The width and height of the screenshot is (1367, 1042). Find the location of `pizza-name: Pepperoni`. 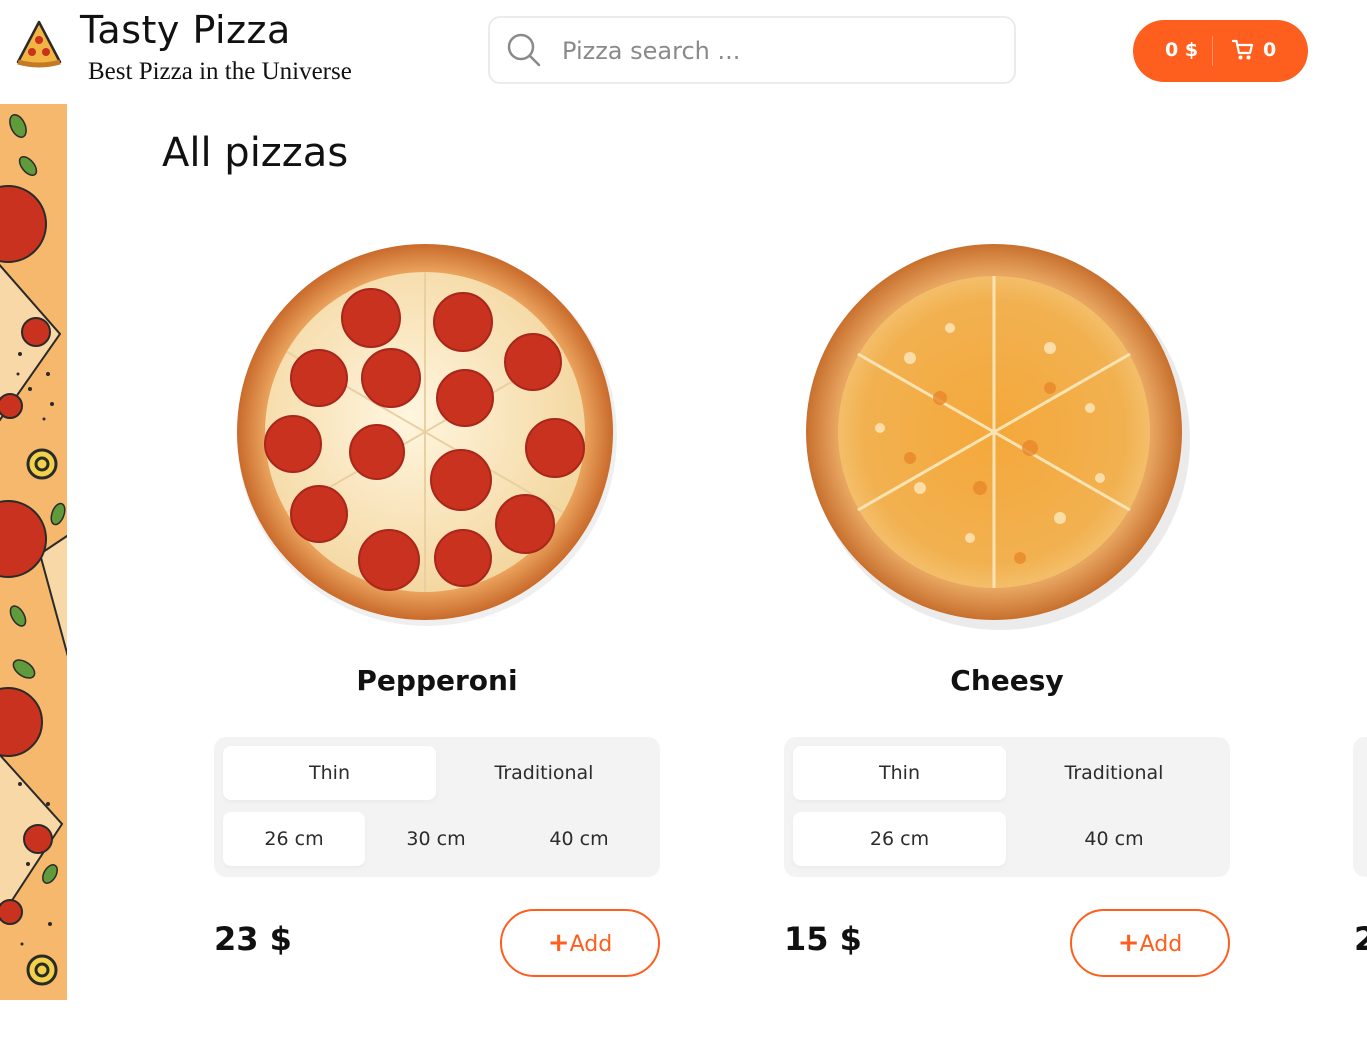

pizza-name: Pepperoni is located at coordinates (437, 680).